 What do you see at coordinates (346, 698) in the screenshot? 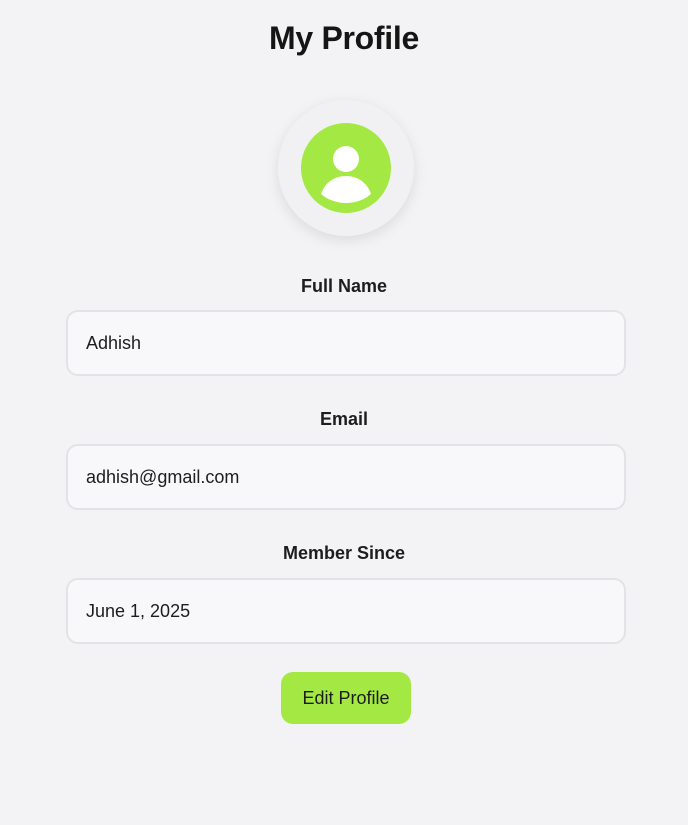
I see `edit-profile-button: Edit Profile` at bounding box center [346, 698].